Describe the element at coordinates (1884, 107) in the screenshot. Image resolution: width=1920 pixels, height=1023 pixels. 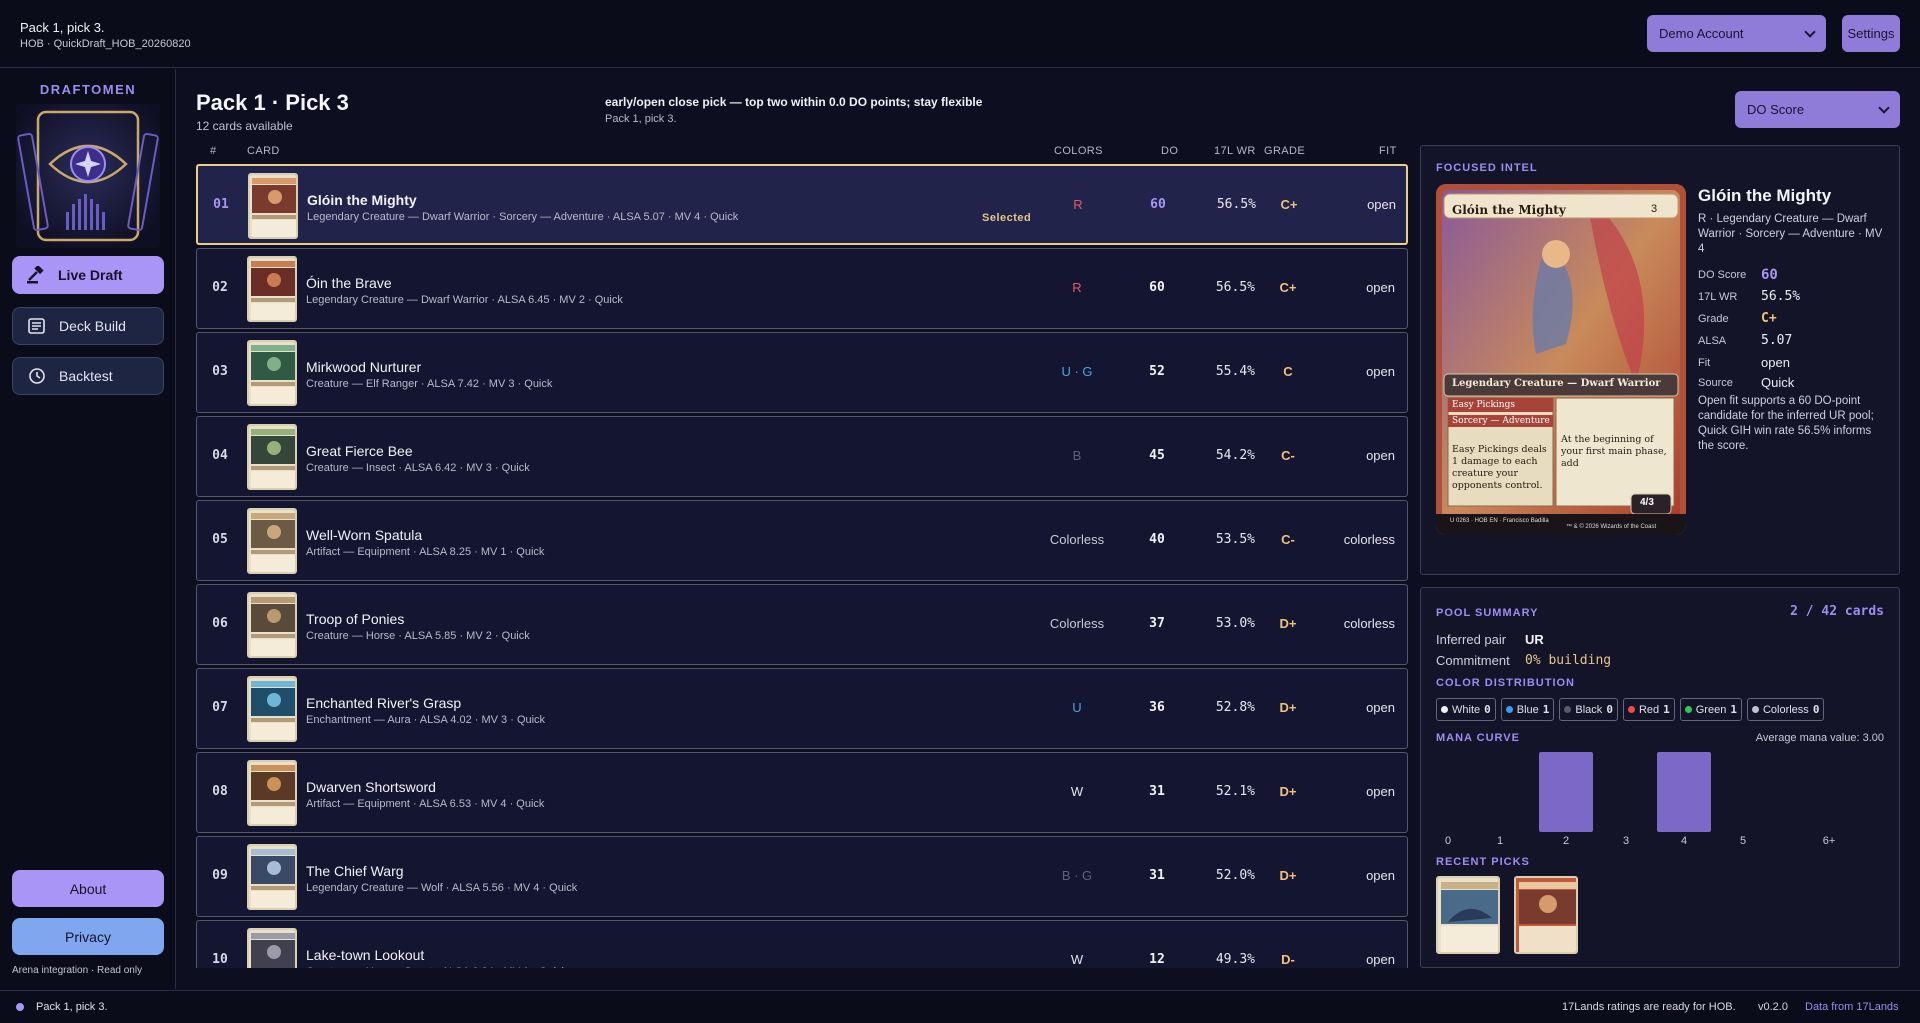
I see `chevron-down-icon` at that location.